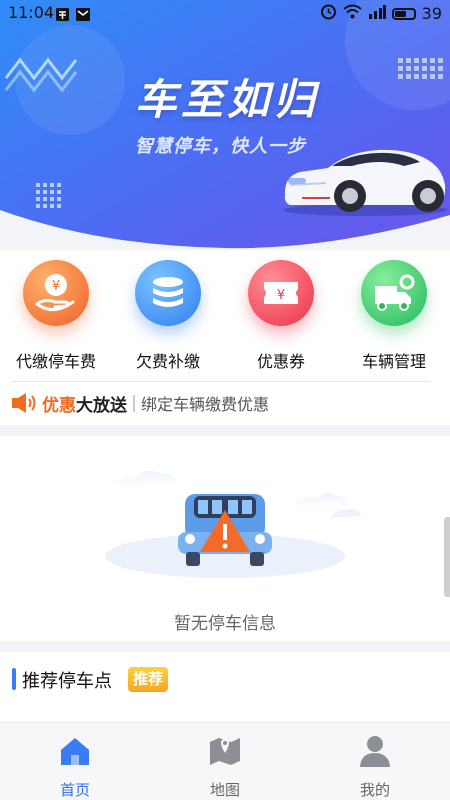  What do you see at coordinates (233, 524) in the screenshot?
I see `empty-car-illustration` at bounding box center [233, 524].